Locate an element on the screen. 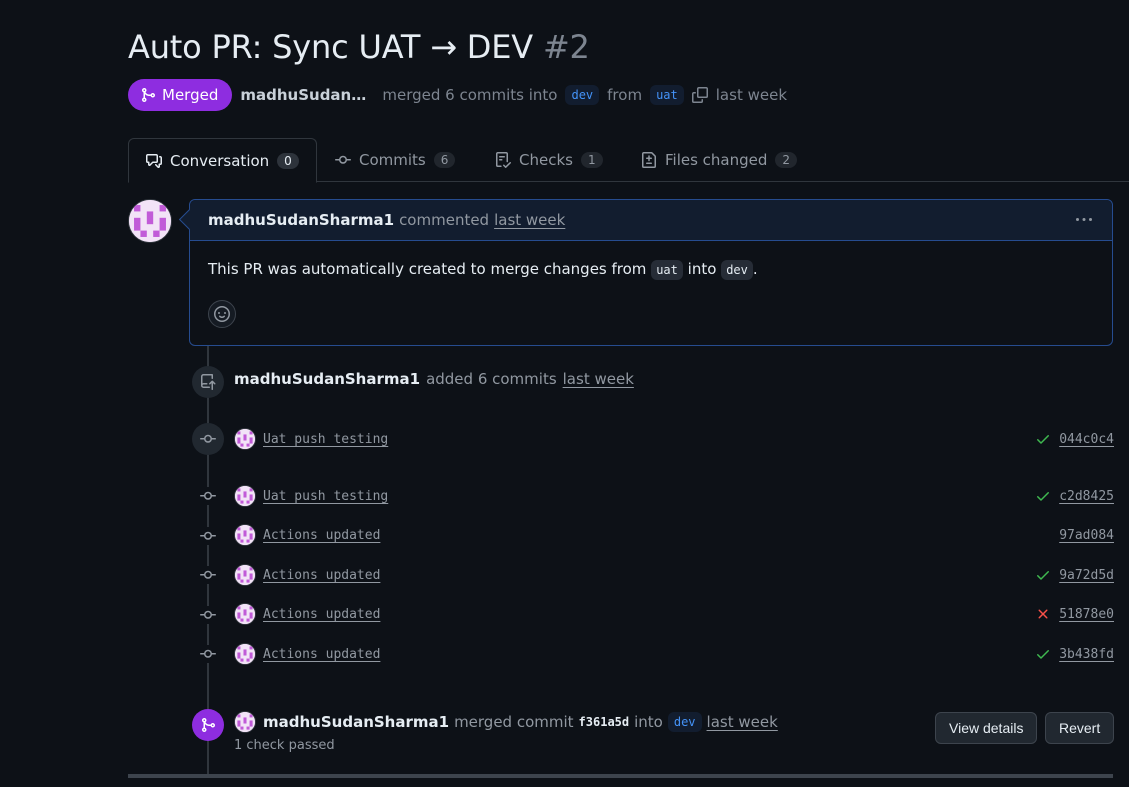 Image resolution: width=1129 pixels, height=787 pixels. list-item: Actions updated 3b438fd is located at coordinates (674, 654).